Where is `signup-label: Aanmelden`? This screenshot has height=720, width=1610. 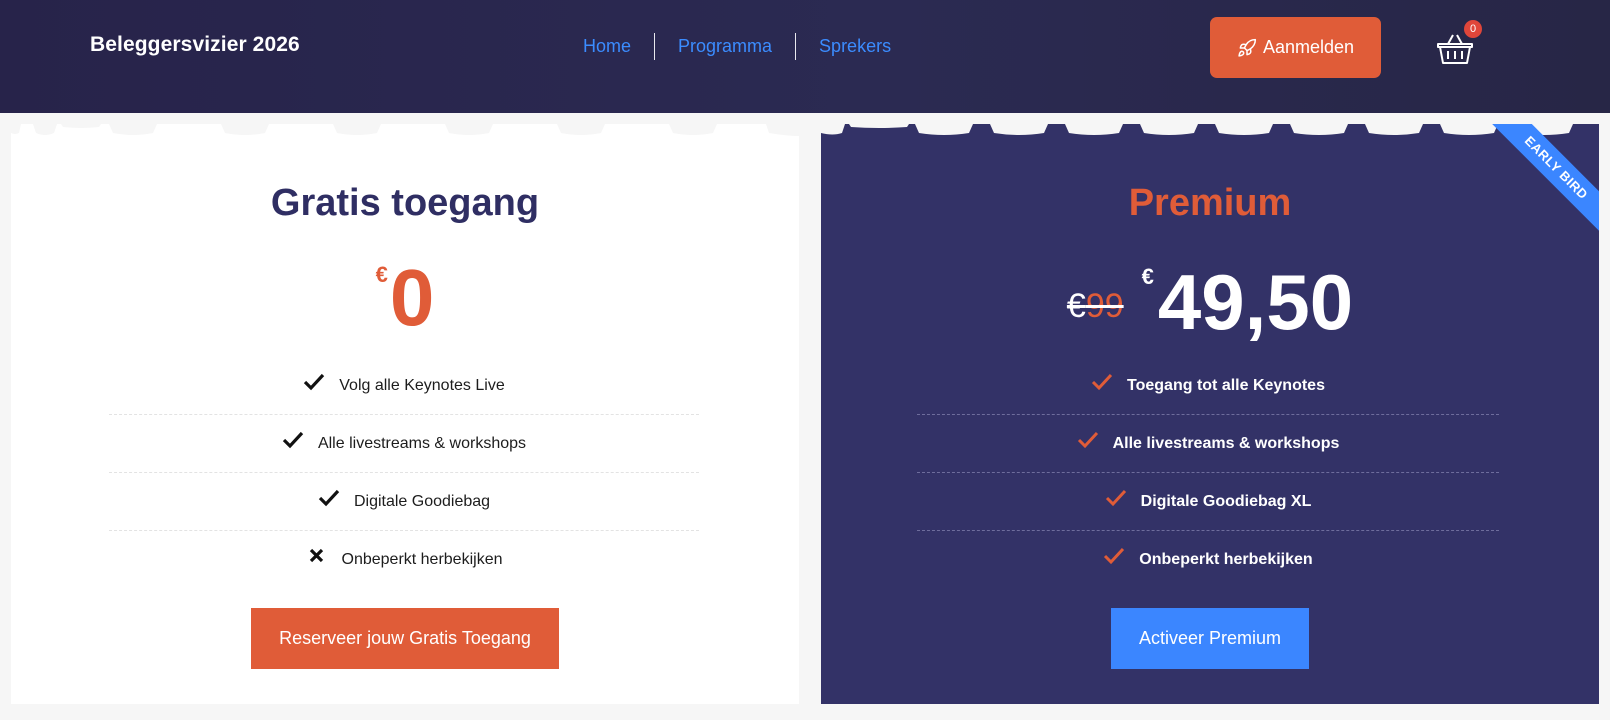
signup-label: Aanmelden is located at coordinates (1308, 47).